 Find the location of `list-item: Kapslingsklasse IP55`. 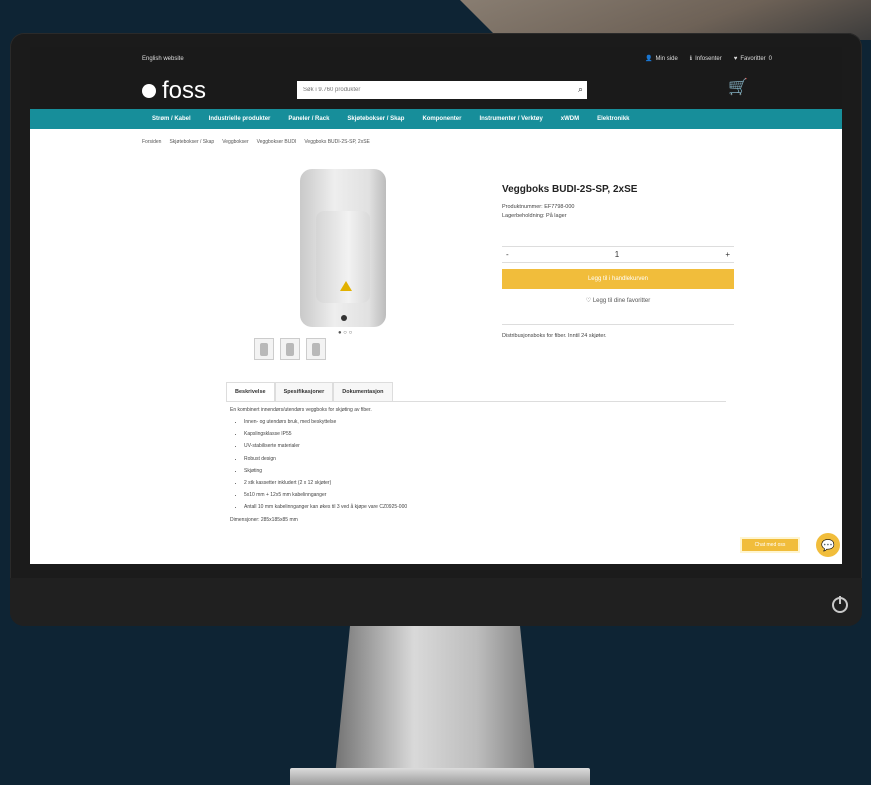

list-item: Kapslingsklasse IP55 is located at coordinates (437, 434).